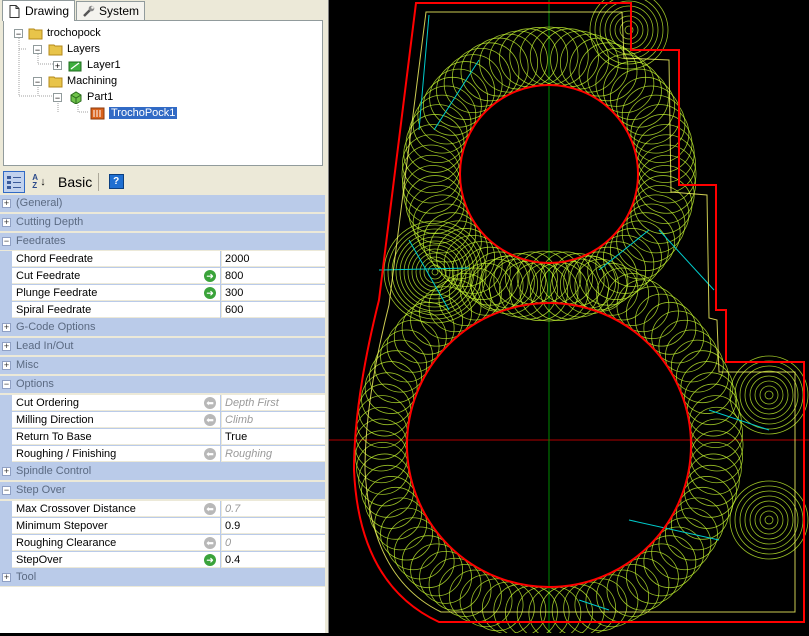 Image resolution: width=809 pixels, height=636 pixels. I want to click on category-spindle-control: + Spindle Control, so click(162, 471).